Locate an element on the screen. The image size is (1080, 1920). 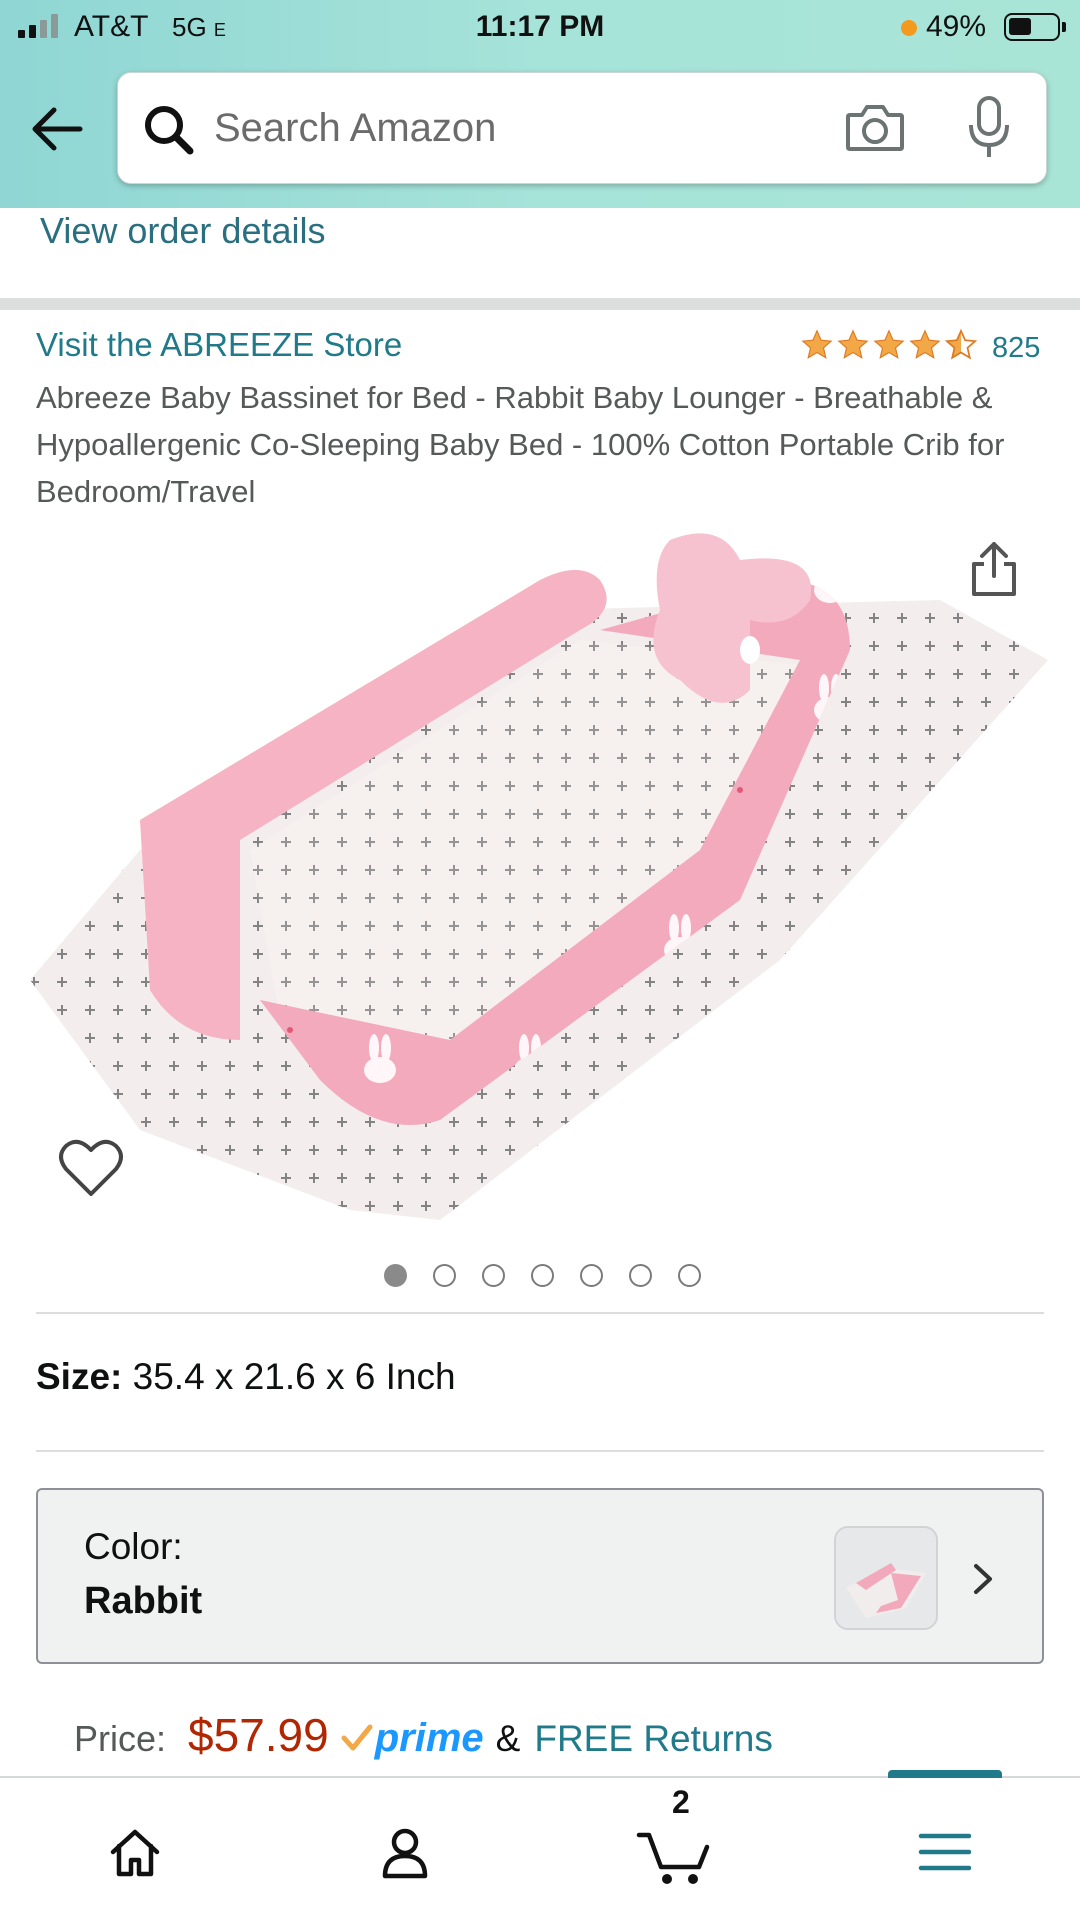
back-button is located at coordinates (57, 129).